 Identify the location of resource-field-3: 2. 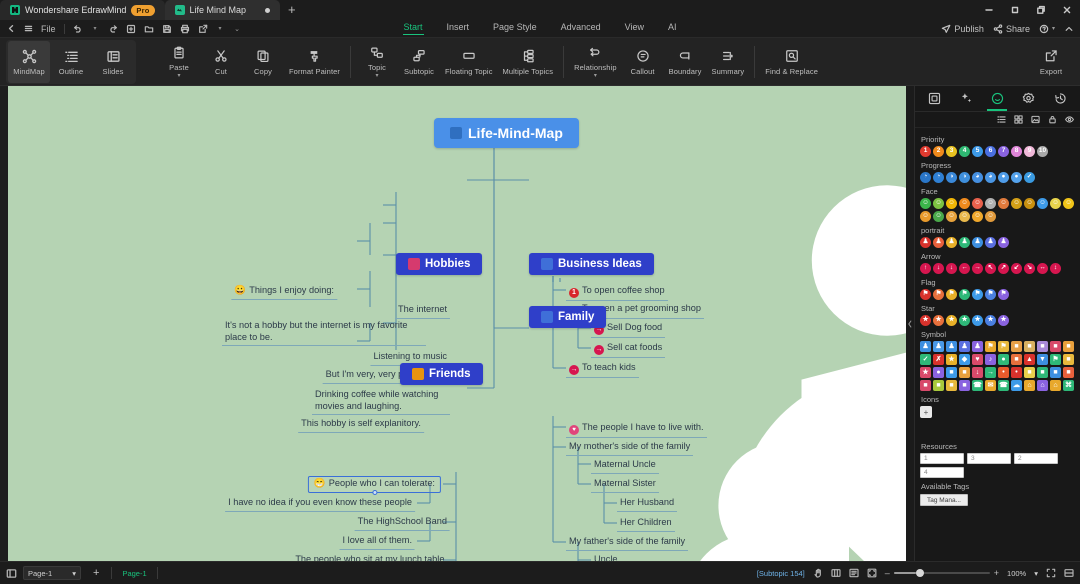
(1036, 458).